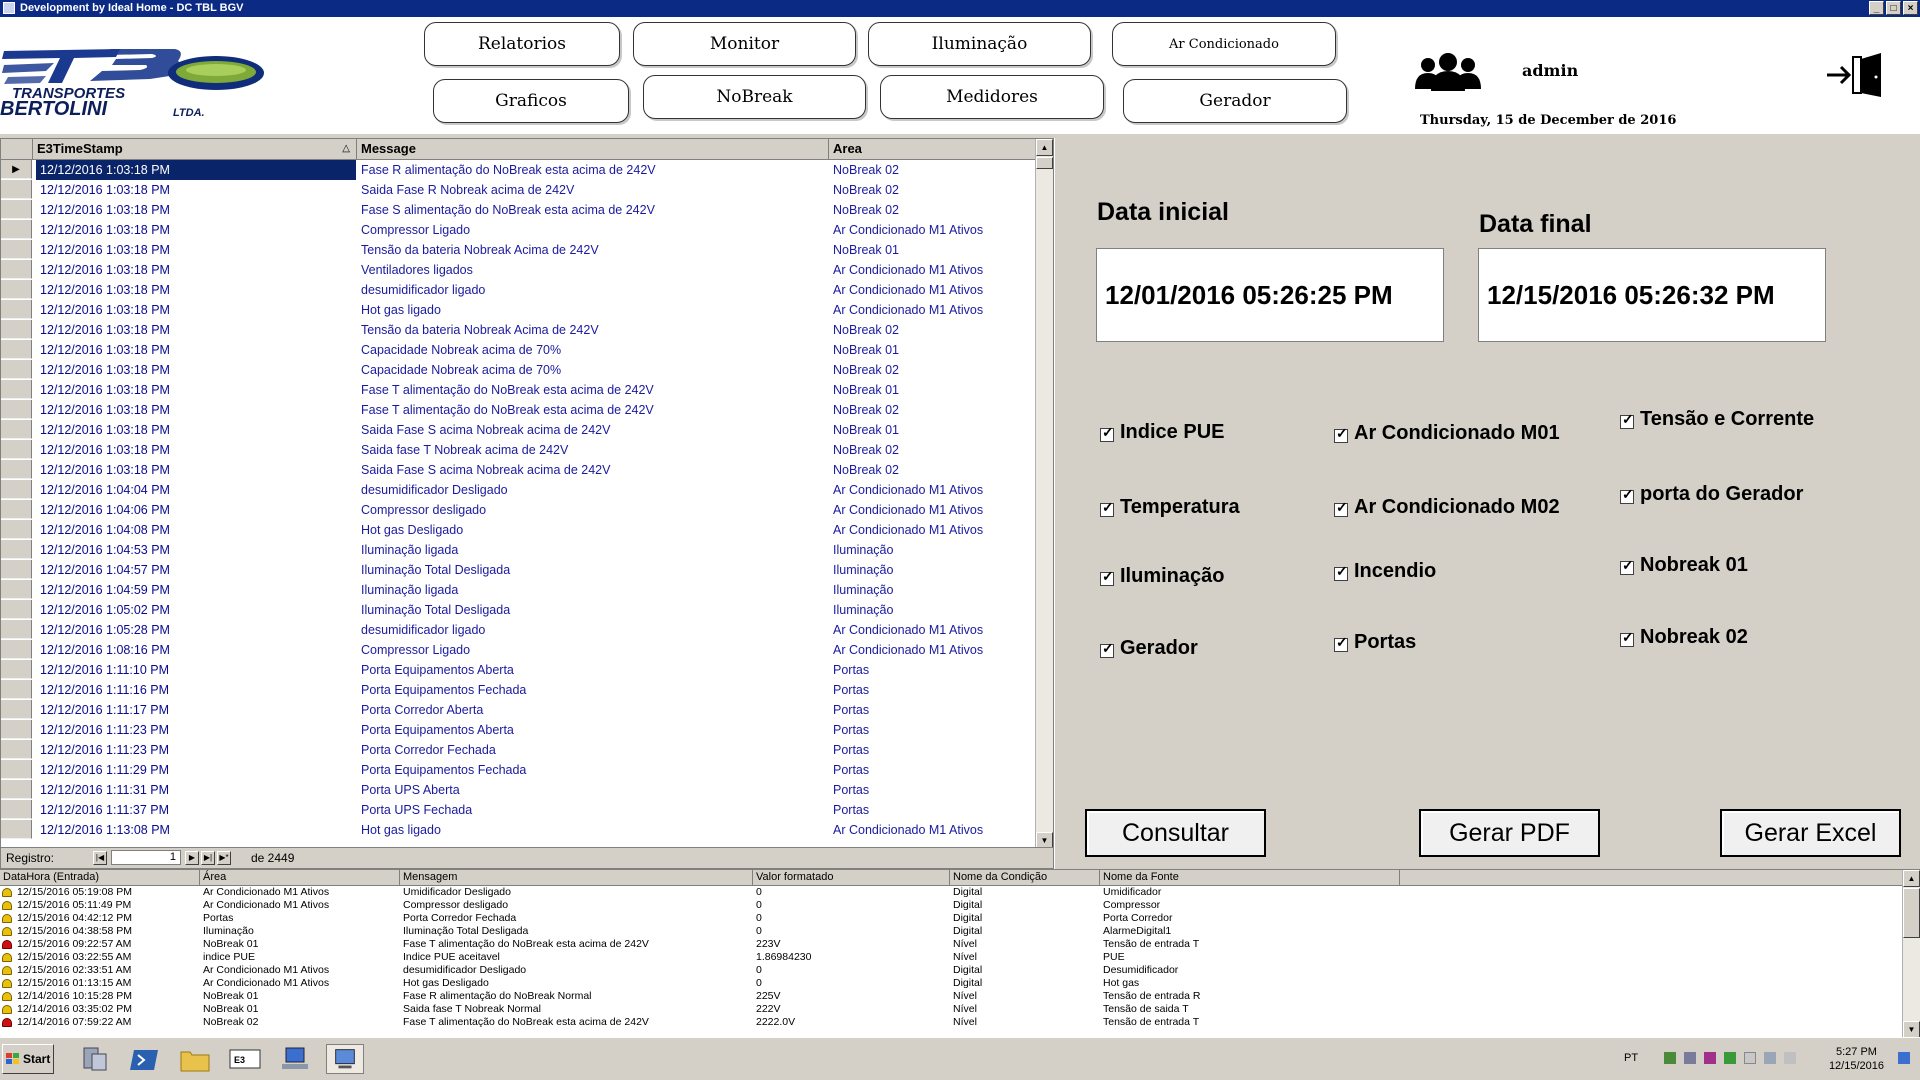 Image resolution: width=1920 pixels, height=1080 pixels. Describe the element at coordinates (576, 877) in the screenshot. I see `alarm-column-mensagem: Mensagem` at that location.